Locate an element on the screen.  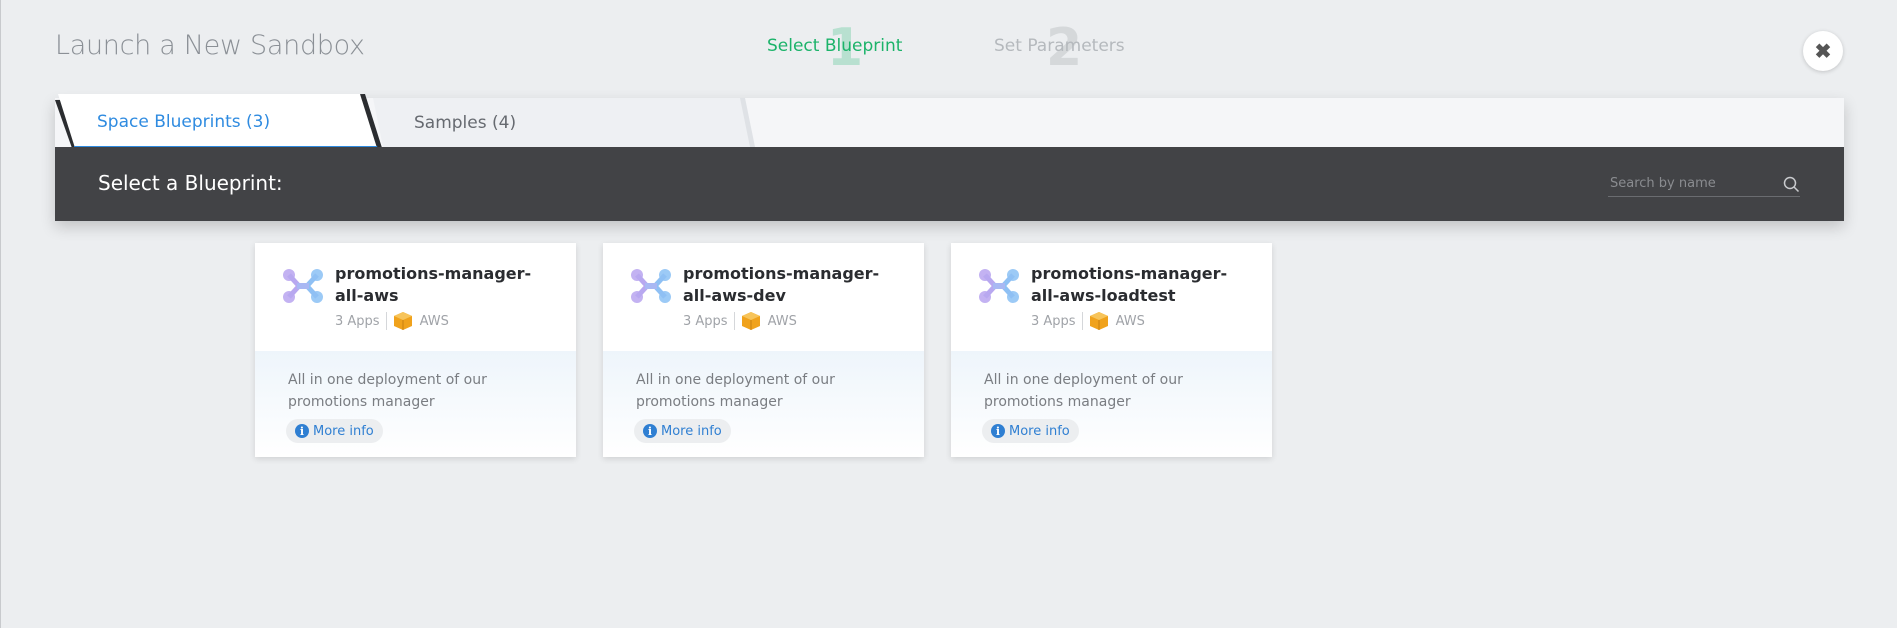
step-set-parameters: 2 Set Parameters is located at coordinates (1059, 48).